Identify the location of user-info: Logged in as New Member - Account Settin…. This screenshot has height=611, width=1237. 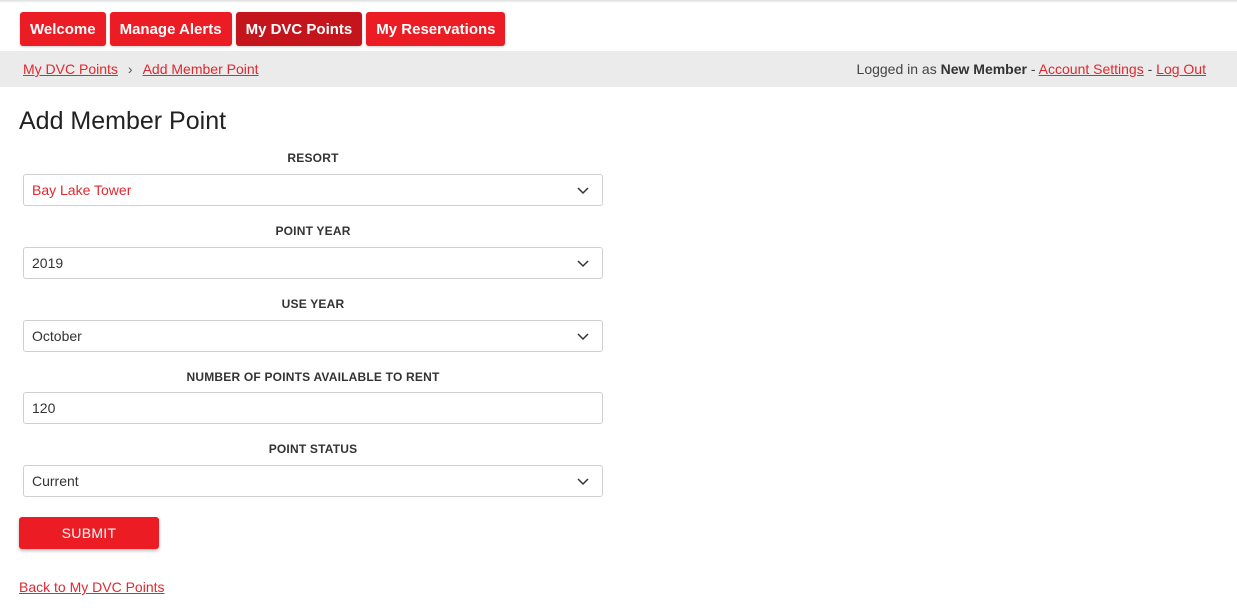
(1031, 69).